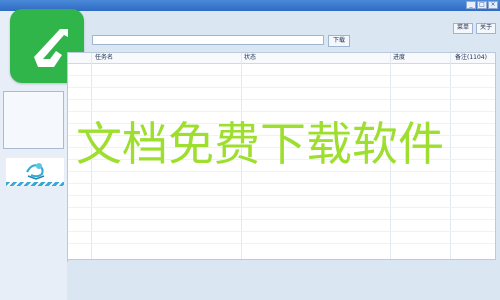 The image size is (500, 300). What do you see at coordinates (485, 28) in the screenshot?
I see `about-button: 关于` at bounding box center [485, 28].